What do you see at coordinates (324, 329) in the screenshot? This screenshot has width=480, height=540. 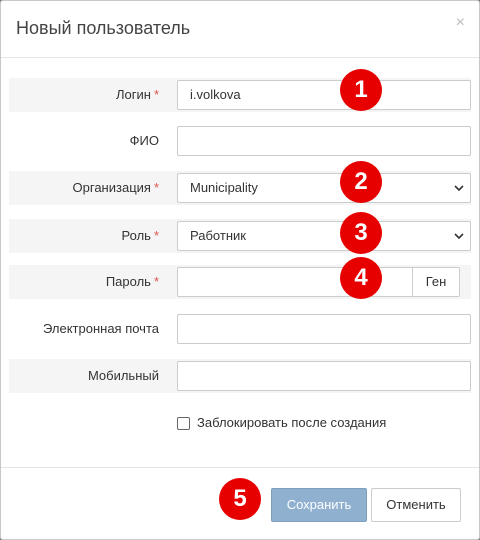 I see `email-input` at bounding box center [324, 329].